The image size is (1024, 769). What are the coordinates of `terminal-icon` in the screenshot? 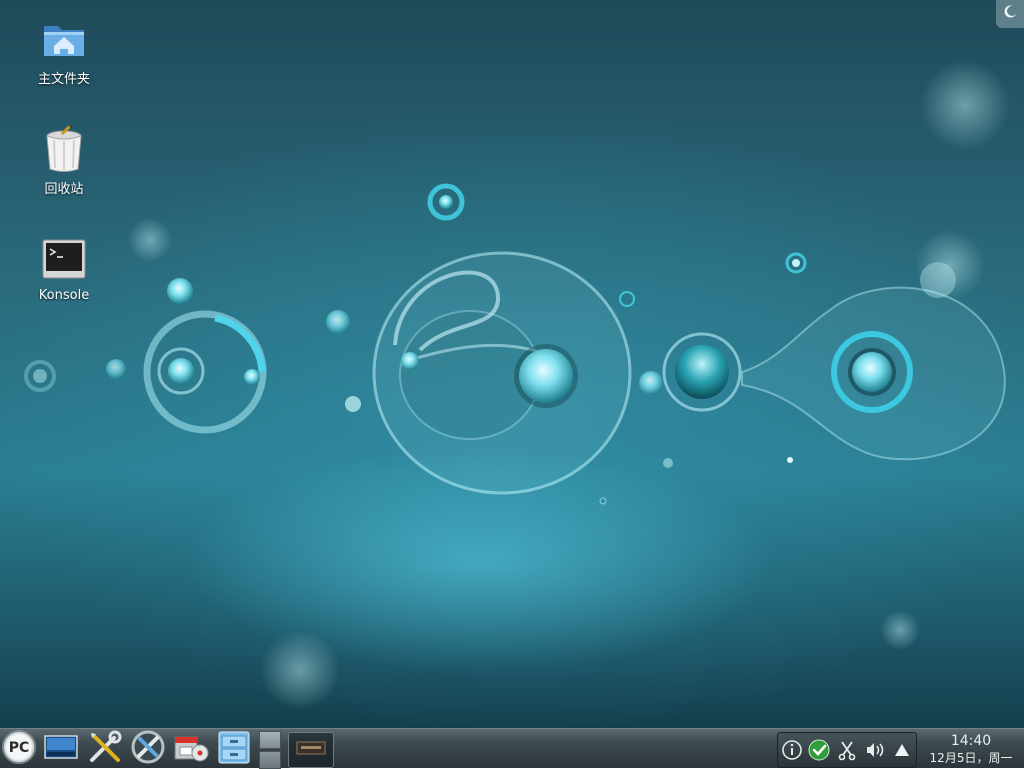 It's located at (64, 260).